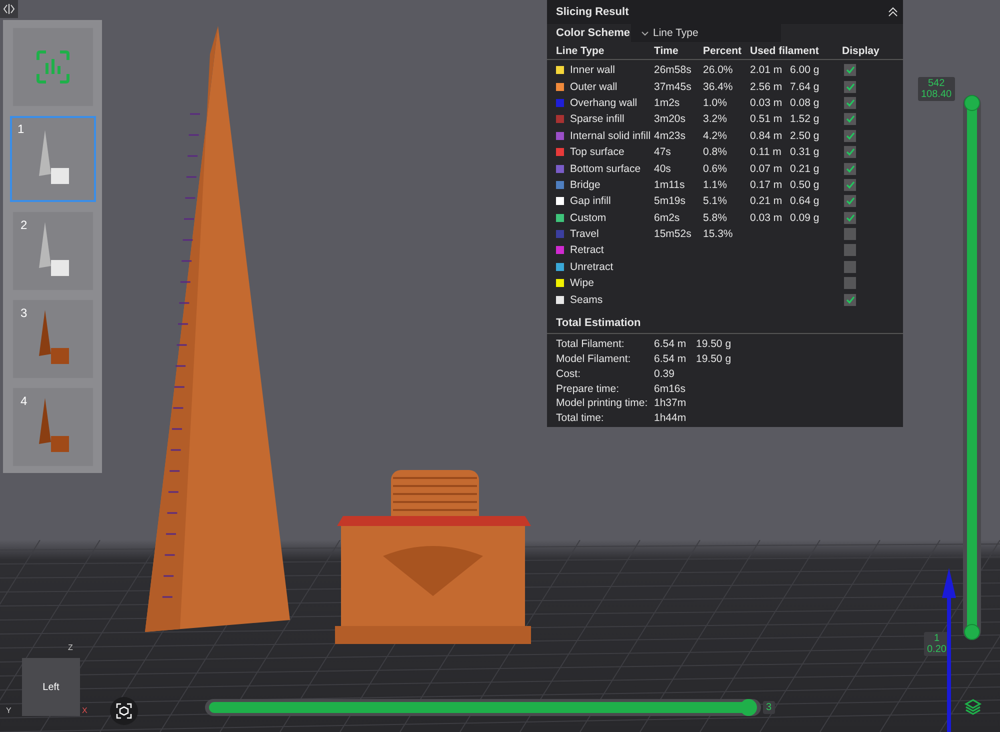 Image resolution: width=1000 pixels, height=732 pixels. I want to click on layer-slider-track, so click(972, 367).